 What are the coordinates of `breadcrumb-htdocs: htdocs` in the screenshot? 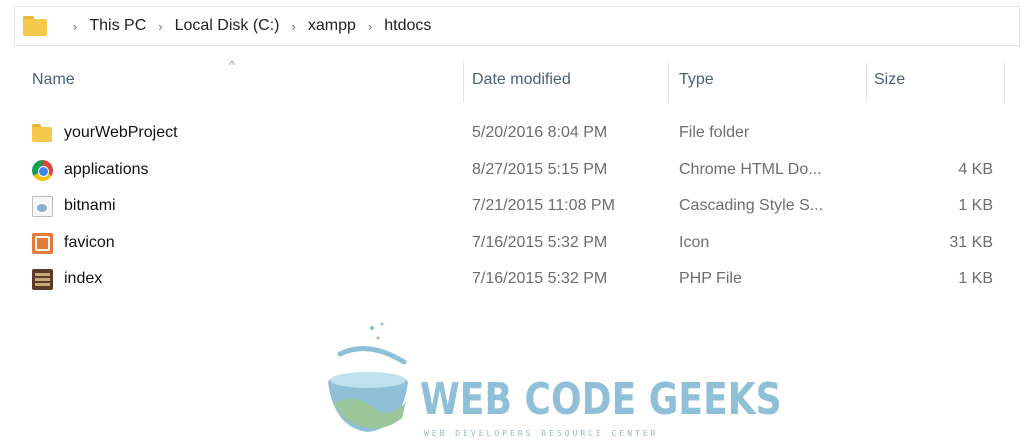 It's located at (407, 26).